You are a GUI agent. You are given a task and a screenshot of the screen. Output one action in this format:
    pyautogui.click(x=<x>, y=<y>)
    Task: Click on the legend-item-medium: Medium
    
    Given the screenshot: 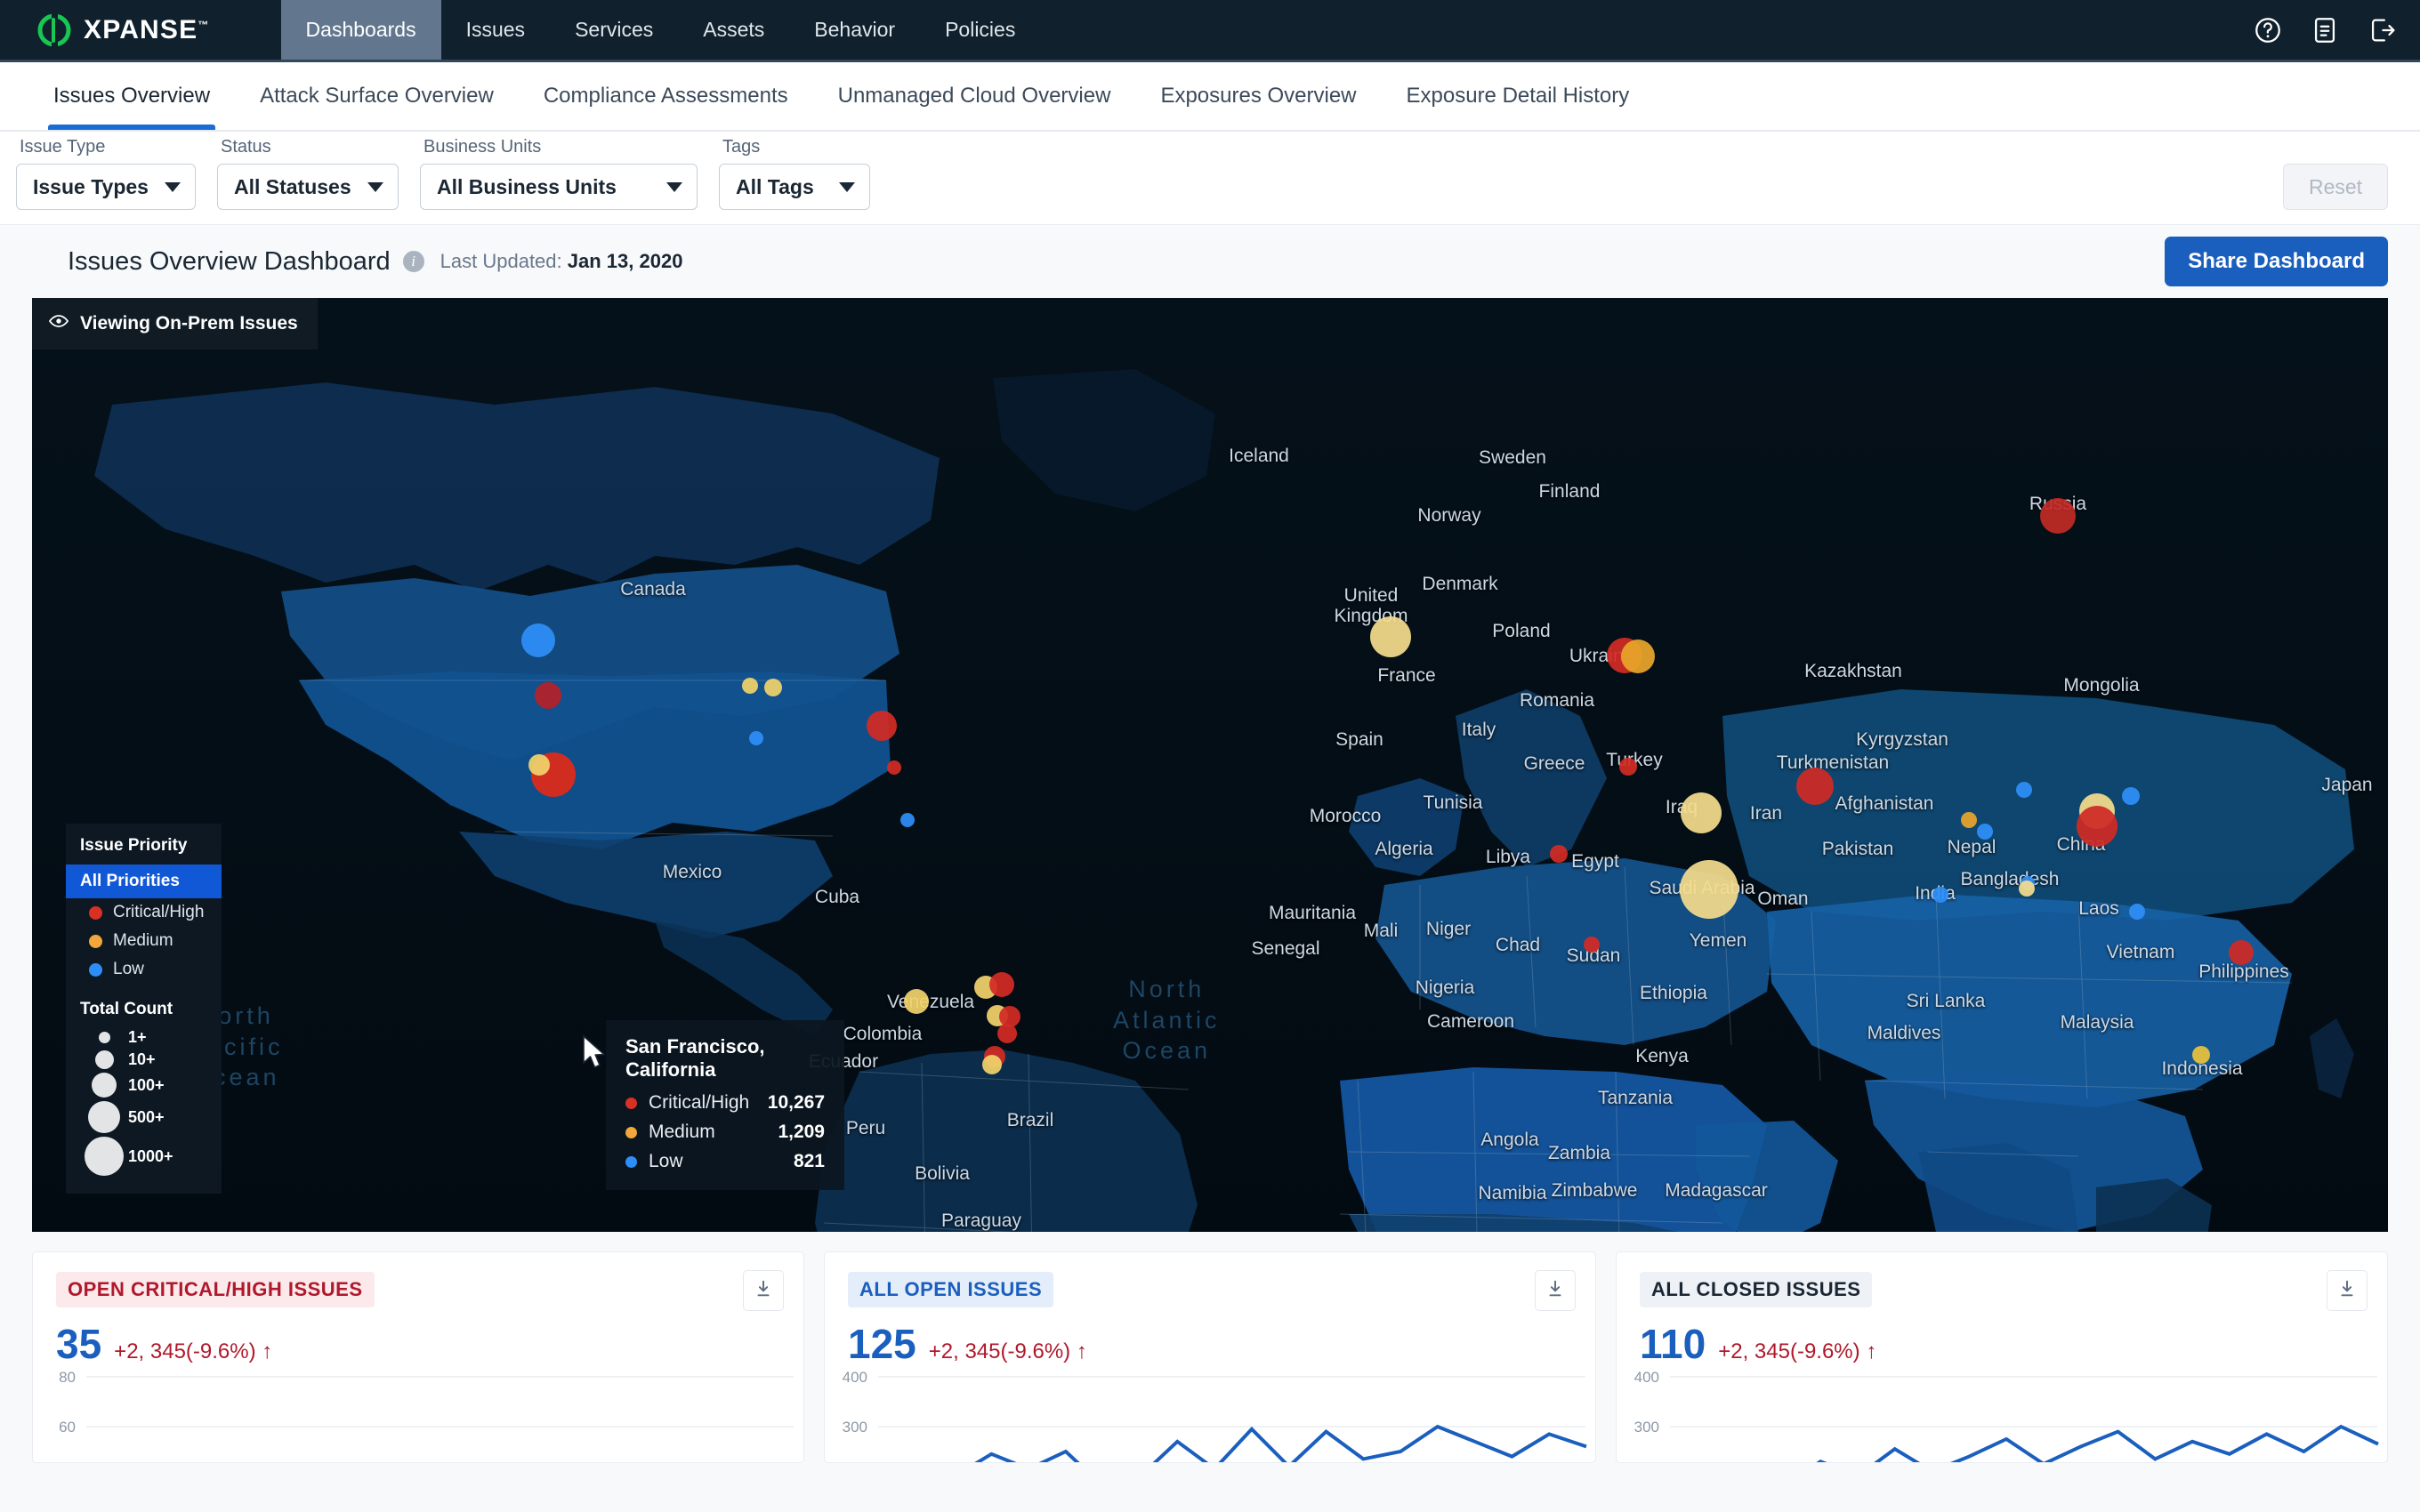 What is the action you would take?
    pyautogui.click(x=144, y=941)
    